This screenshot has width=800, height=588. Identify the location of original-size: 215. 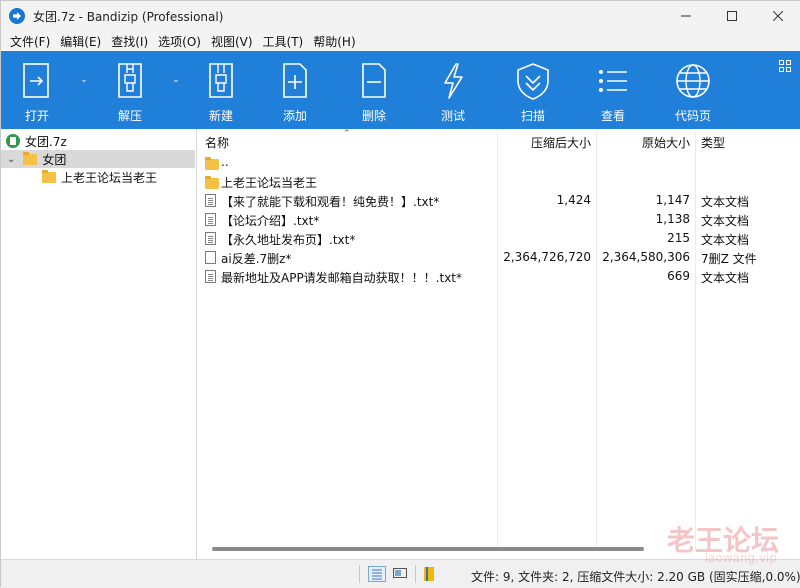
(678, 238).